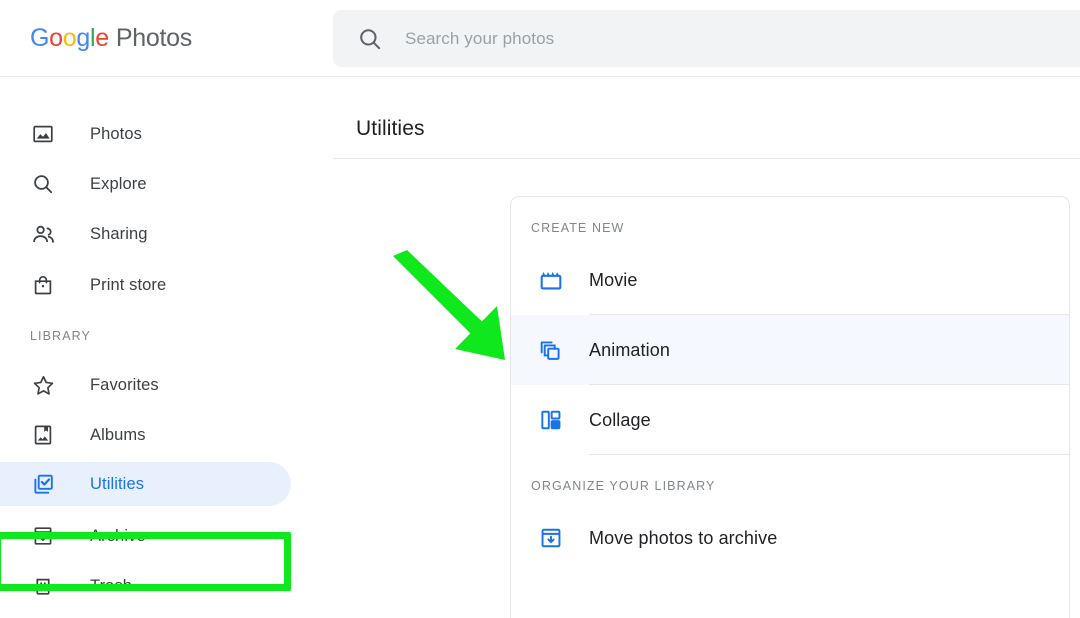  I want to click on card-row-label: Animation, so click(629, 349).